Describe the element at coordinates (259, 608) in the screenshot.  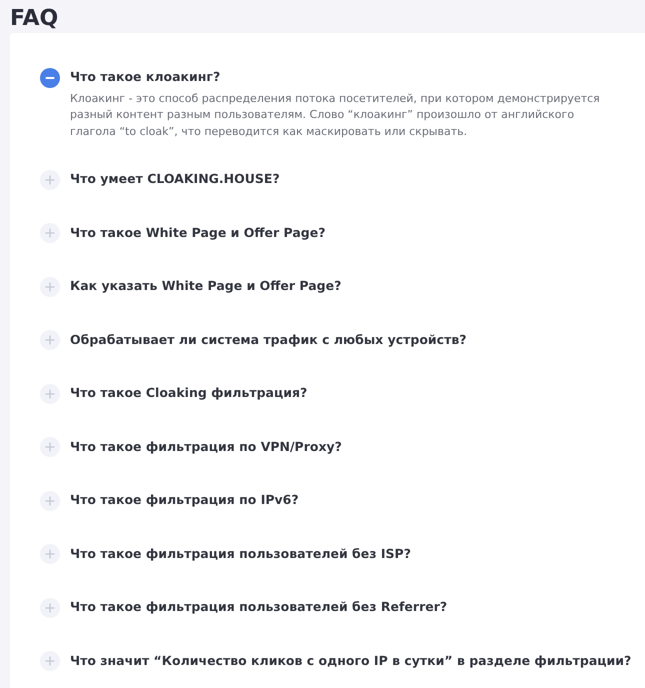
I see `faq-question: Что такое фильтрация пользователей без Referrer?` at that location.